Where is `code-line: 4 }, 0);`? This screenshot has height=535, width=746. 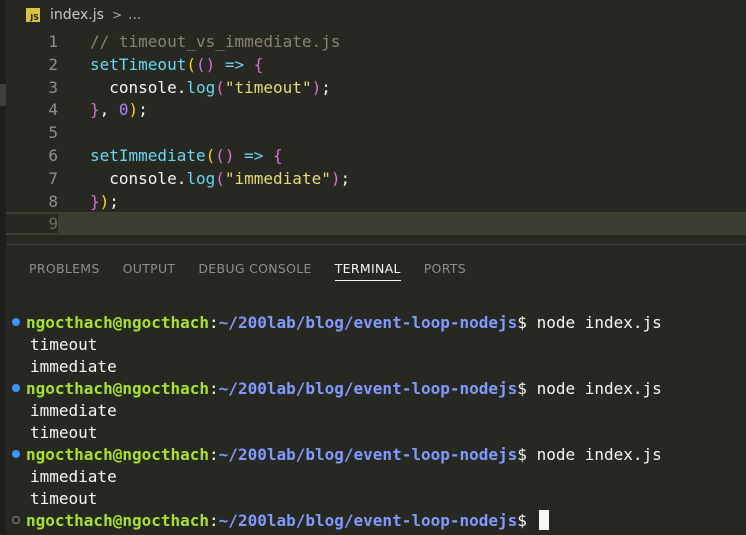 code-line: 4 }, 0); is located at coordinates (376, 109).